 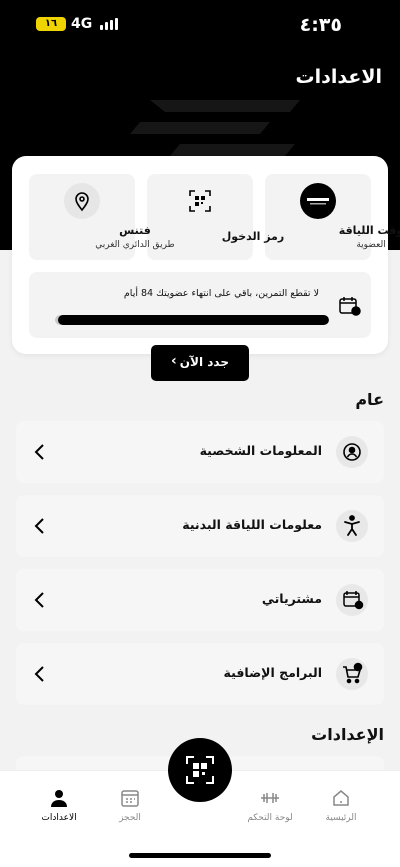 I want to click on section-title-general: عام, so click(x=369, y=399).